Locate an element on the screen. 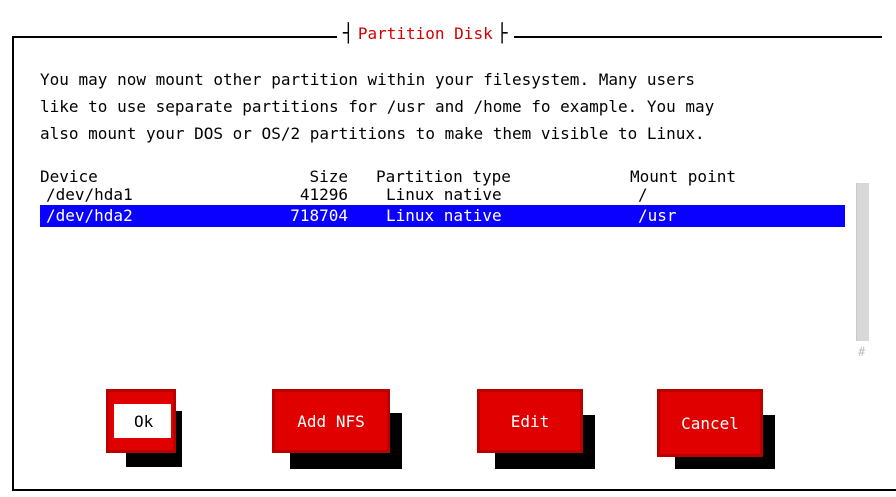  list-scrollbar: # is located at coordinates (862, 278).